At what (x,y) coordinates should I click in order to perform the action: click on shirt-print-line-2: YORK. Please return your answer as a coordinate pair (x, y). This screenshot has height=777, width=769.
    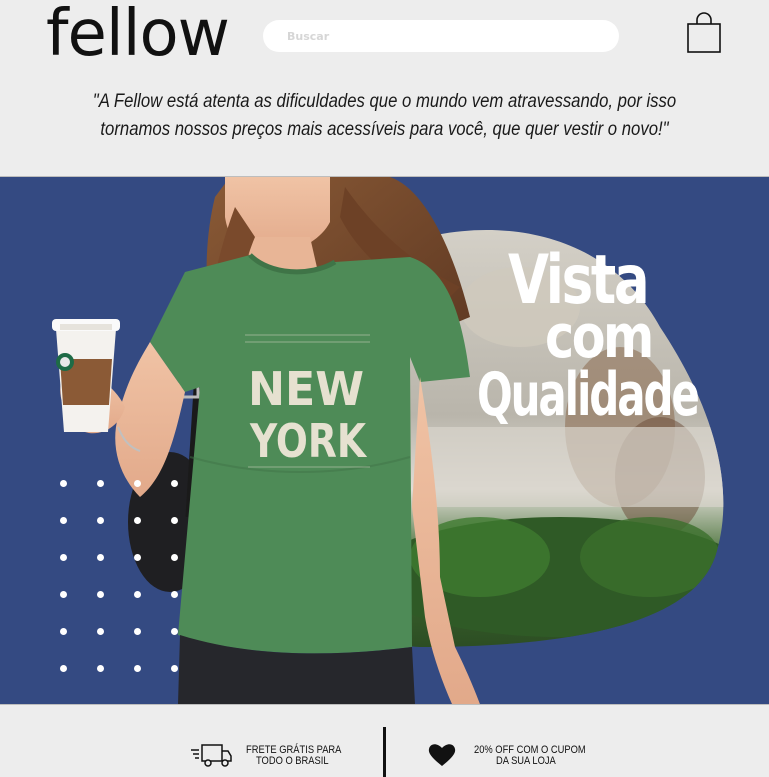
    Looking at the image, I should click on (308, 440).